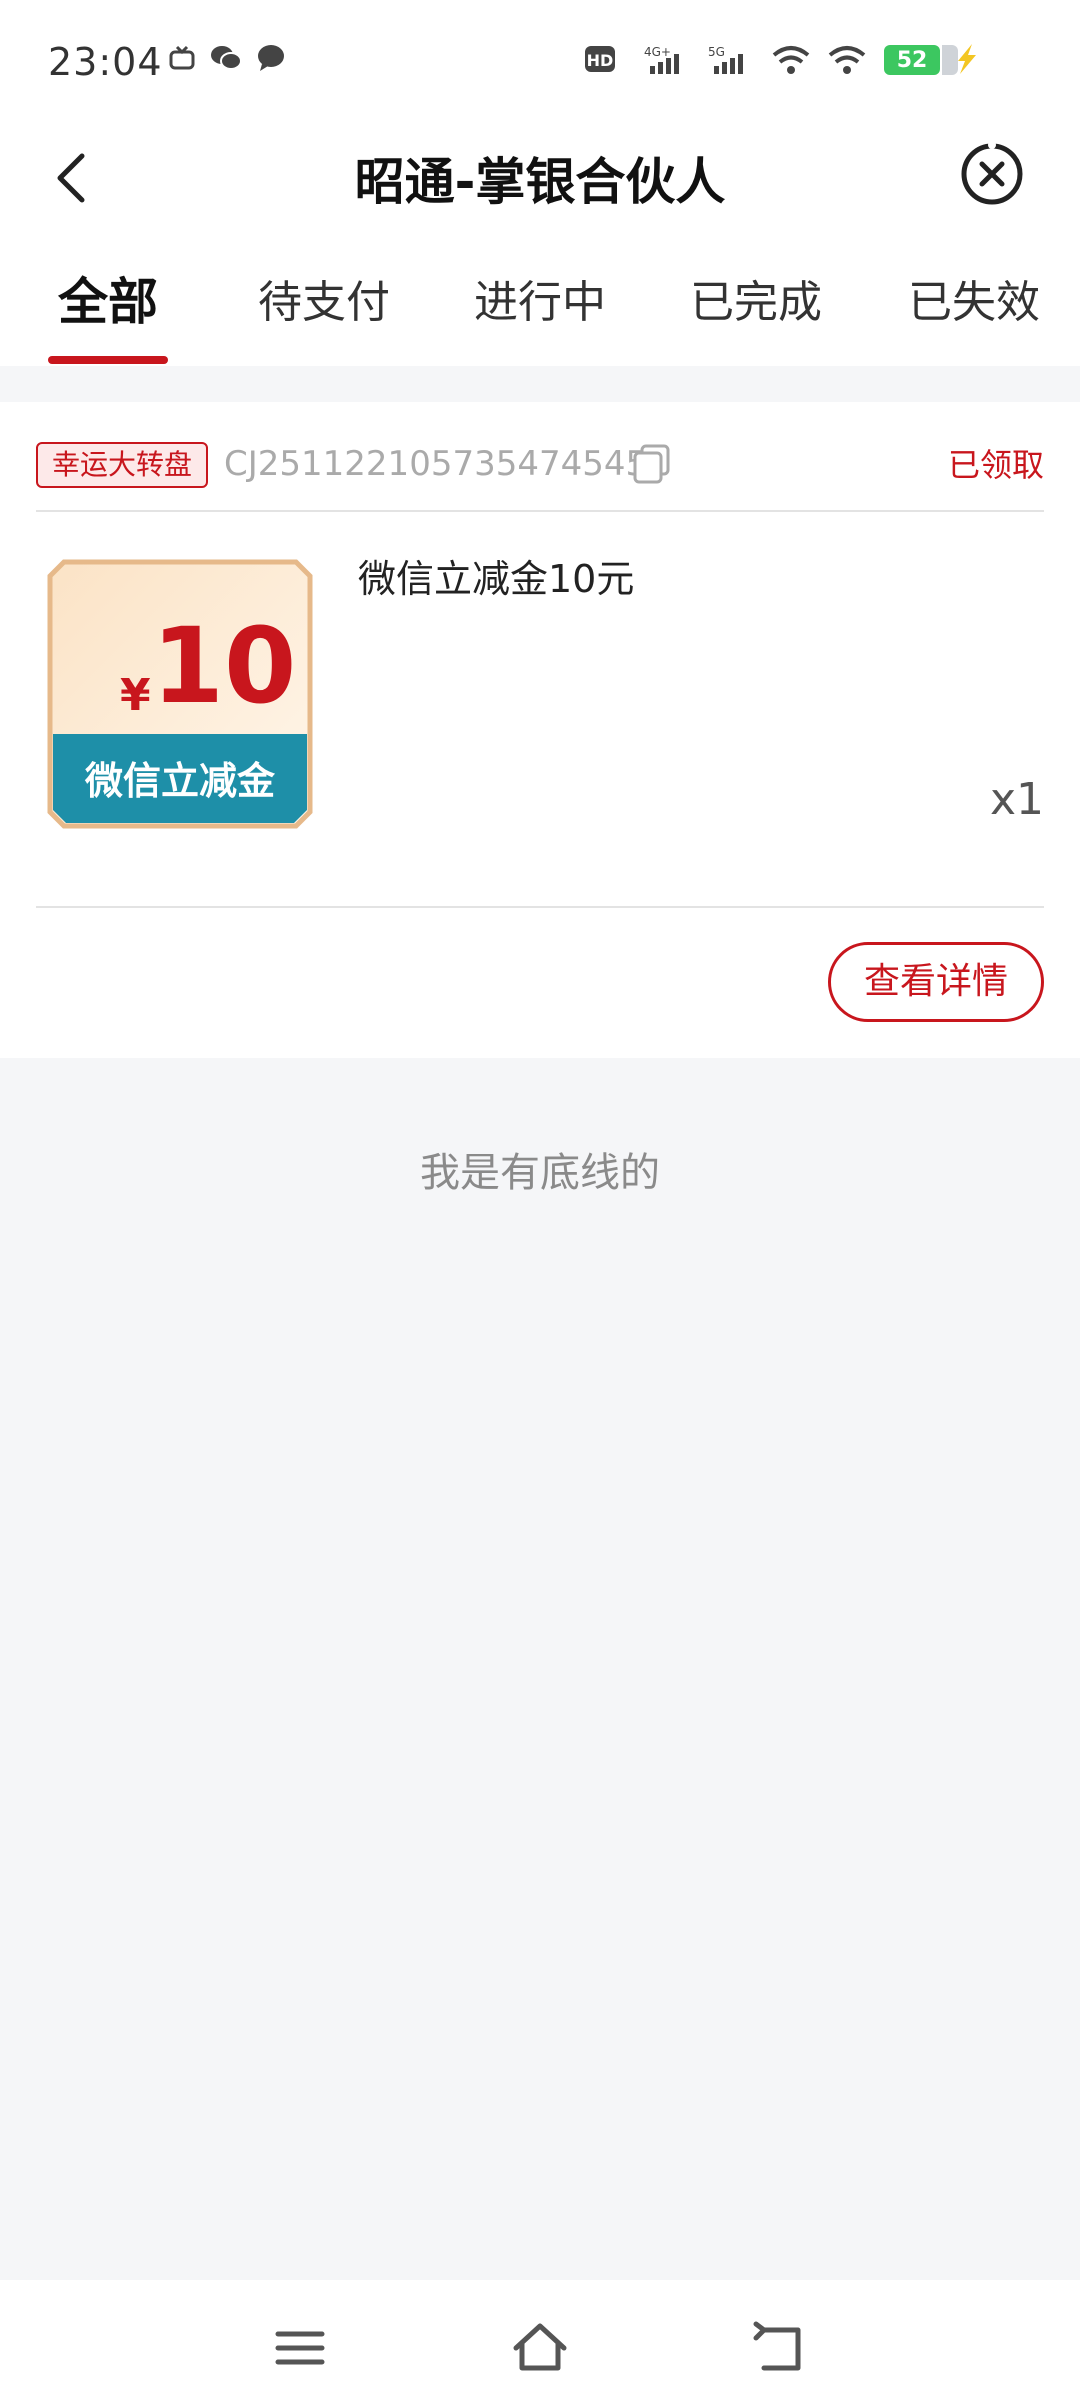 This screenshot has width=1080, height=2408. Describe the element at coordinates (716, 52) in the screenshot. I see `svg-text: 5G` at that location.